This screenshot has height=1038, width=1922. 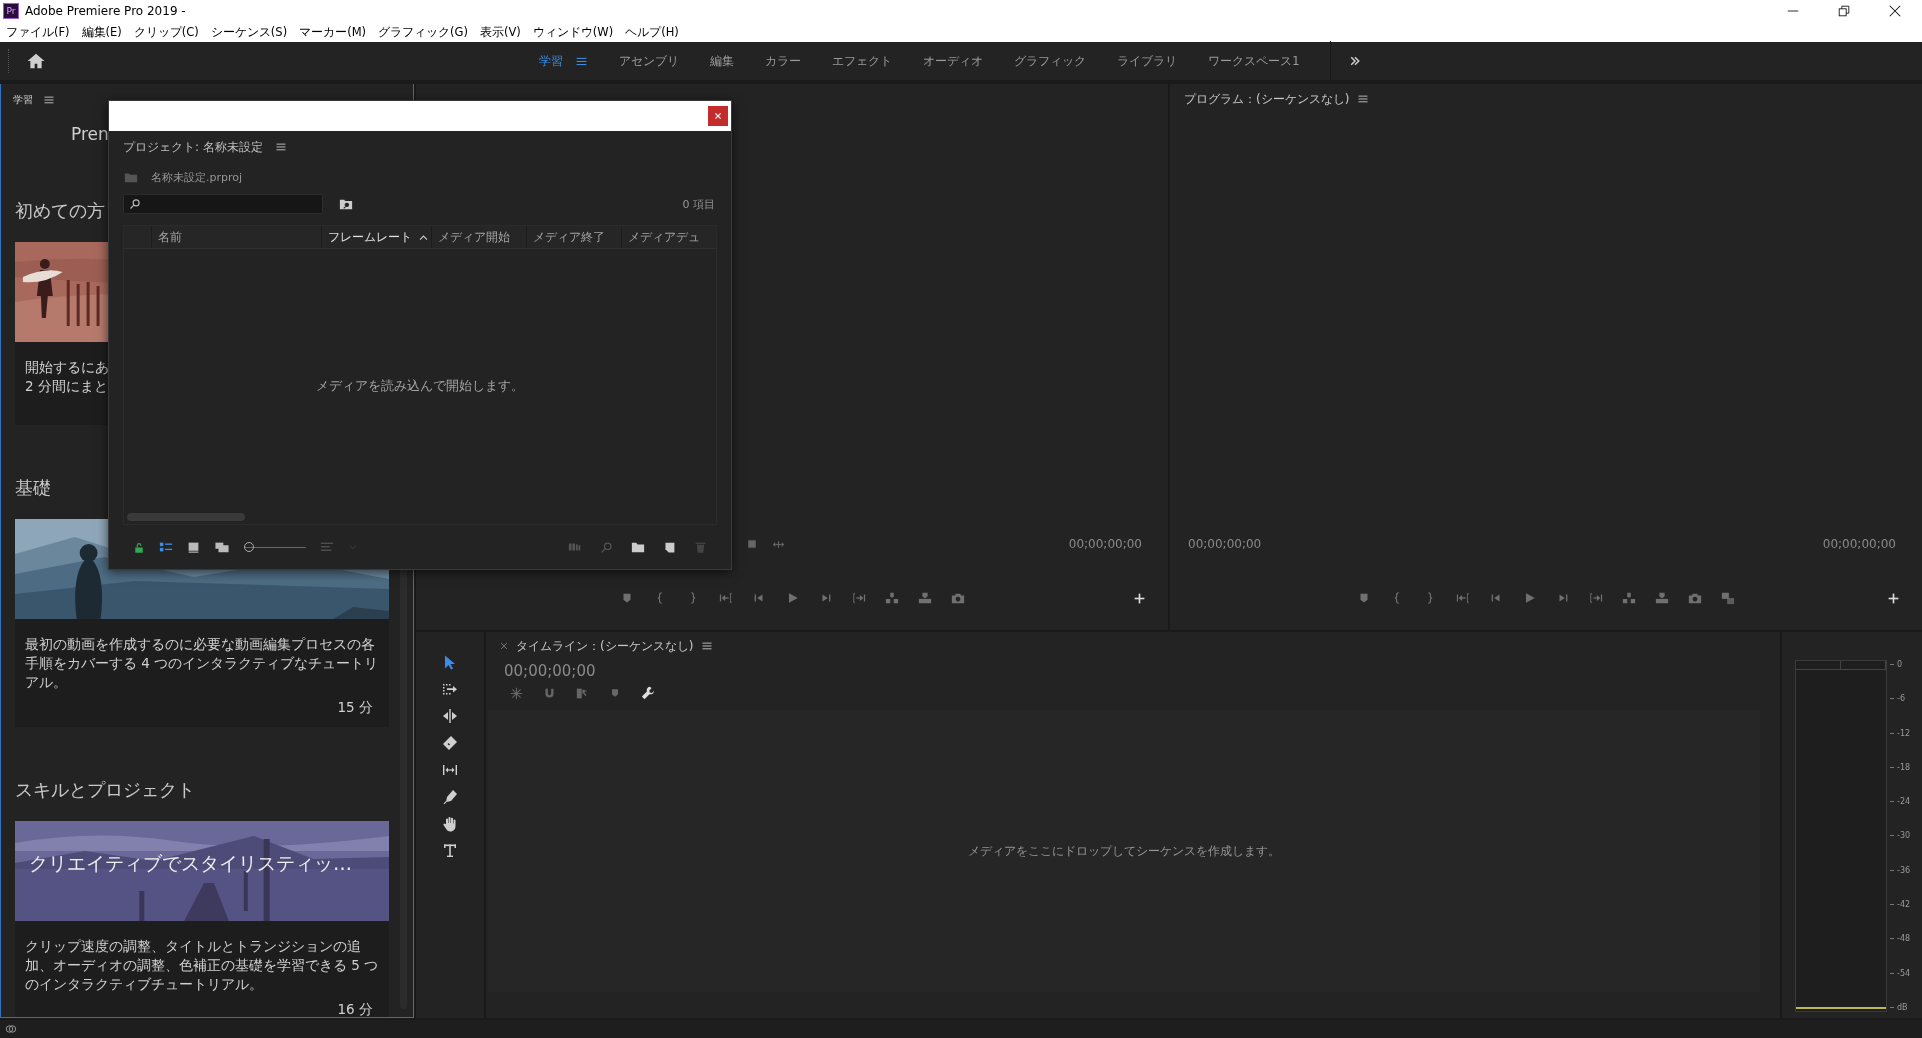 I want to click on section-title: 基礎, so click(x=33, y=488).